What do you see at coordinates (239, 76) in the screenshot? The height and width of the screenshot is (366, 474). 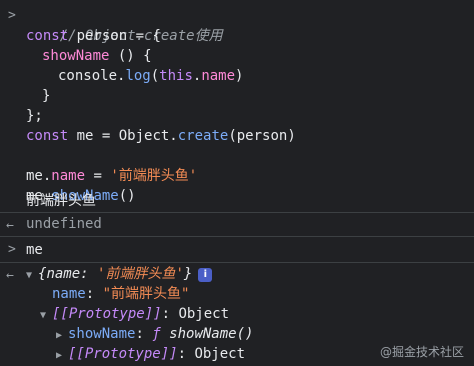 I see `code-text: )` at bounding box center [239, 76].